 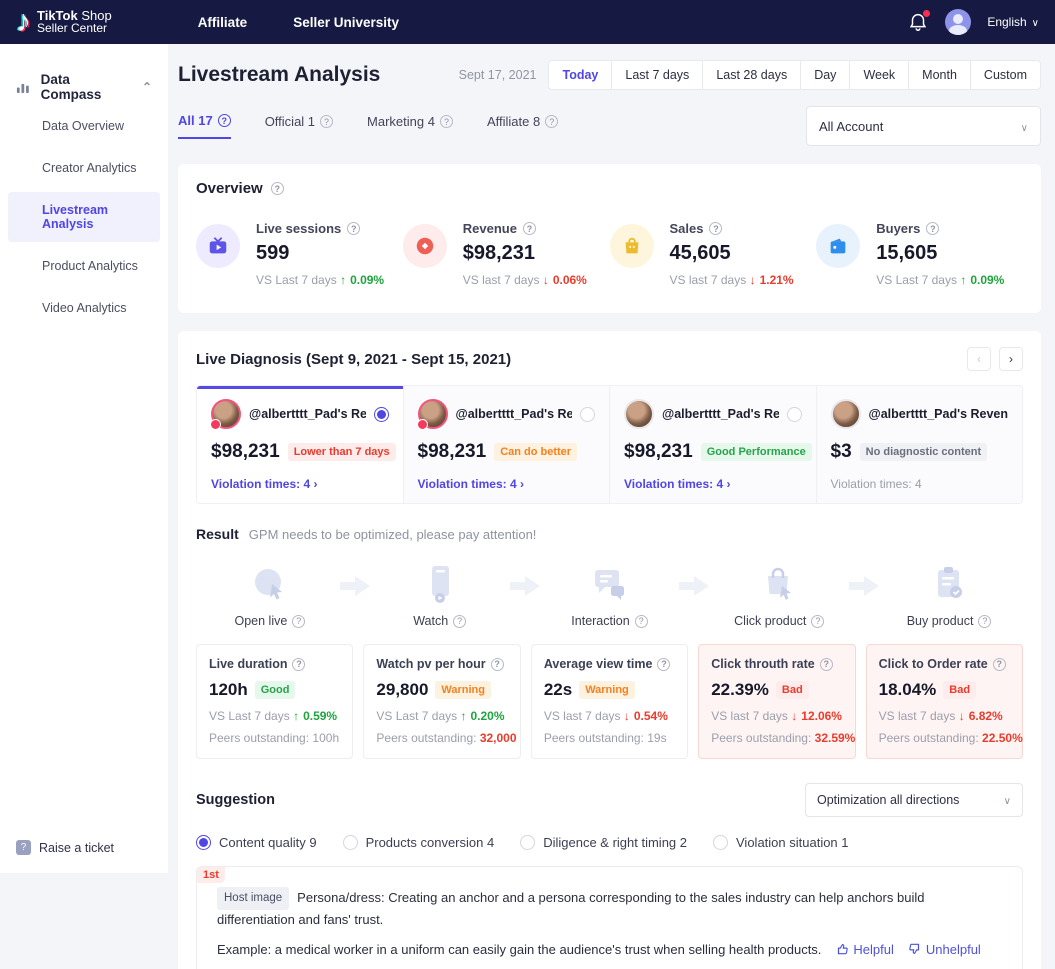 What do you see at coordinates (864, 949) in the screenshot?
I see `helpful-button: Helpful` at bounding box center [864, 949].